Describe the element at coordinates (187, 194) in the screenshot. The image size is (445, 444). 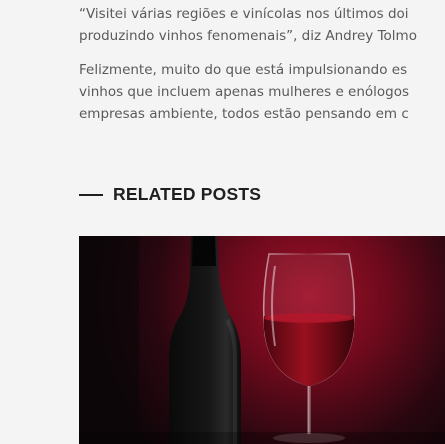
I see `related-posts-title: RELATED POSTS` at that location.